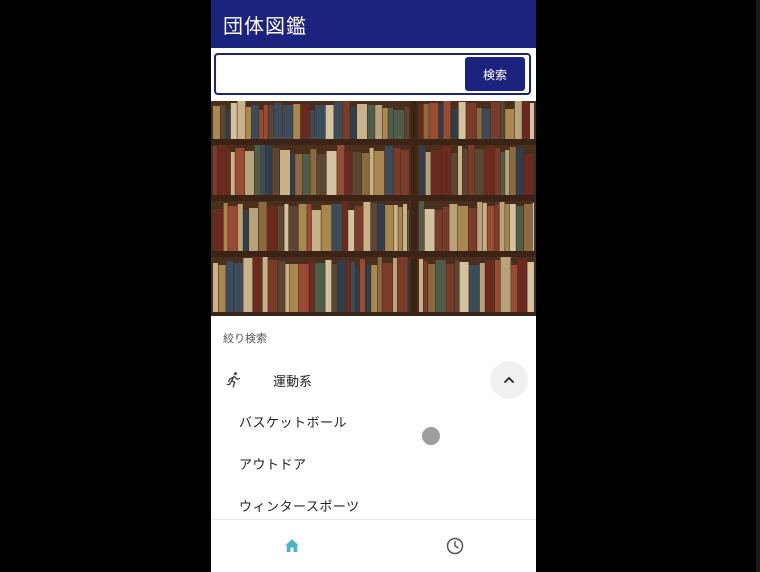 The height and width of the screenshot is (572, 760). What do you see at coordinates (233, 380) in the screenshot?
I see `running-icon` at bounding box center [233, 380].